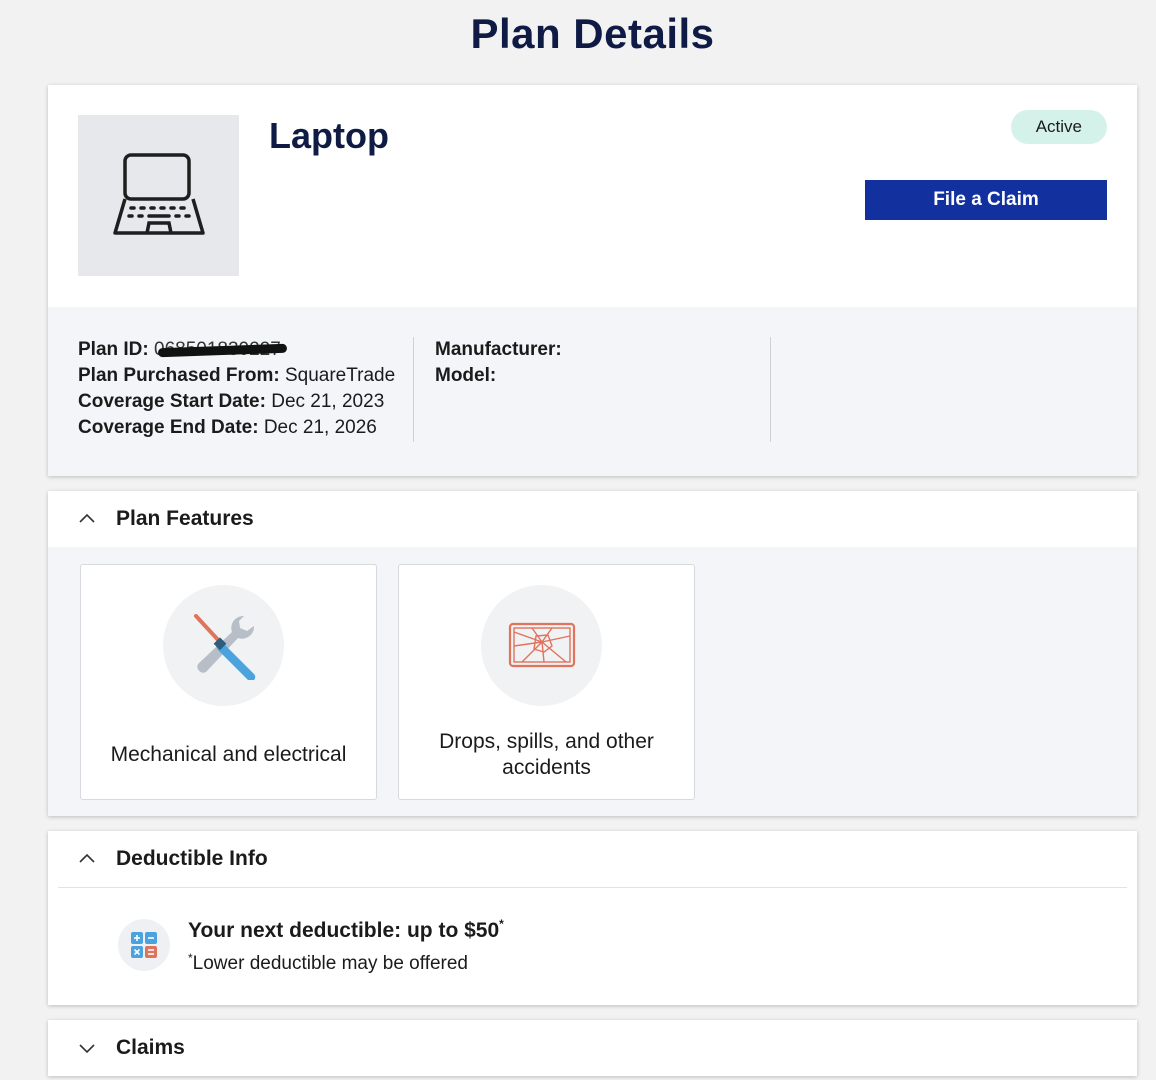 The width and height of the screenshot is (1156, 1080). What do you see at coordinates (217, 350) in the screenshot?
I see `plan-id-value: 068501830227` at bounding box center [217, 350].